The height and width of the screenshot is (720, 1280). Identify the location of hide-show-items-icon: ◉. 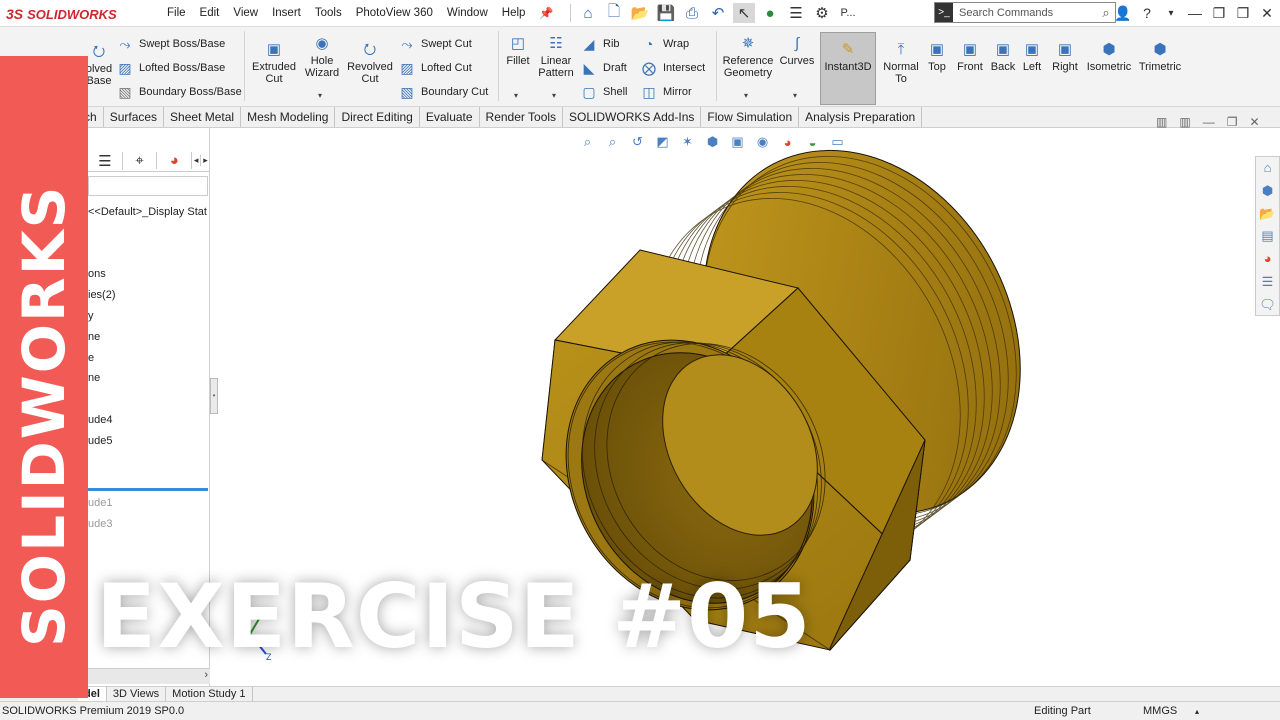
(762, 142).